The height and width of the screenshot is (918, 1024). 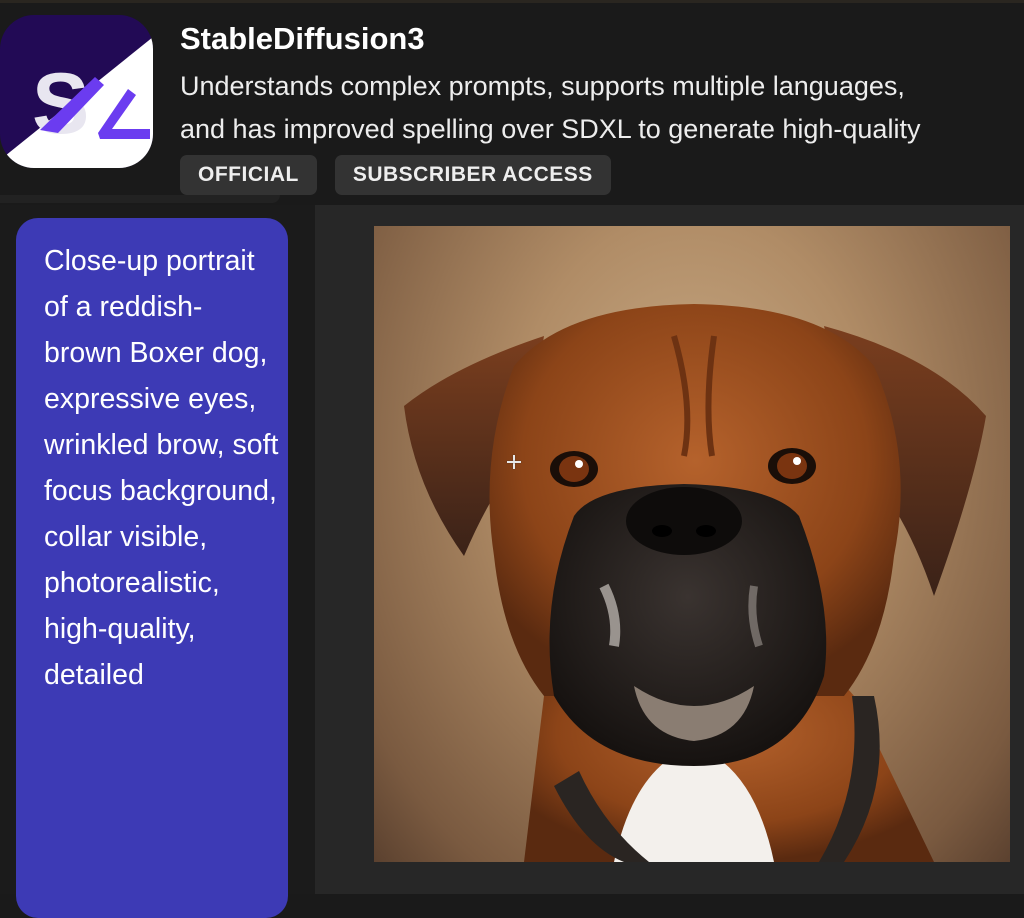 What do you see at coordinates (302, 38) in the screenshot?
I see `bot-title: StableDiffusion3` at bounding box center [302, 38].